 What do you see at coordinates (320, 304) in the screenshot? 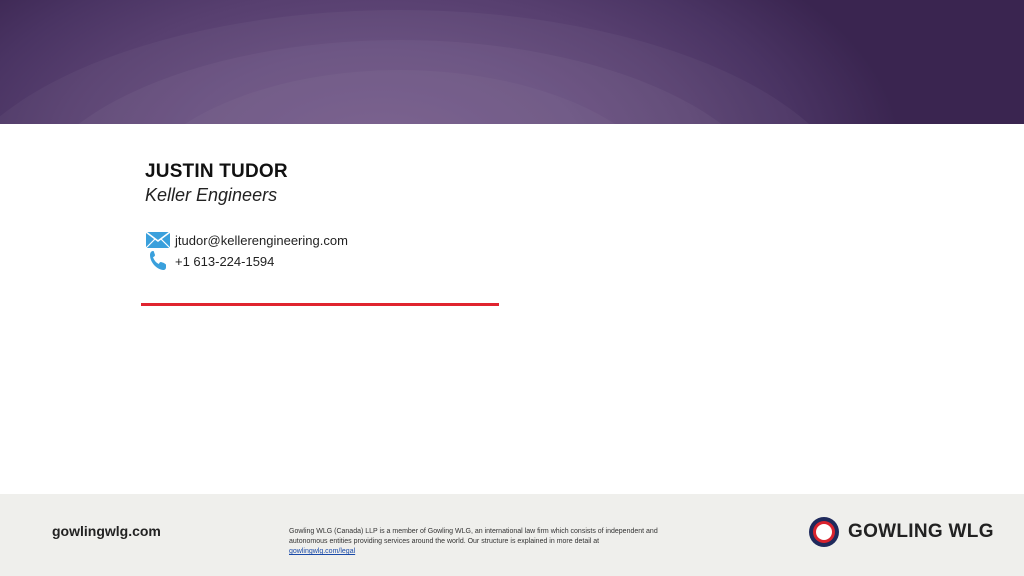
I see `accent-divider` at bounding box center [320, 304].